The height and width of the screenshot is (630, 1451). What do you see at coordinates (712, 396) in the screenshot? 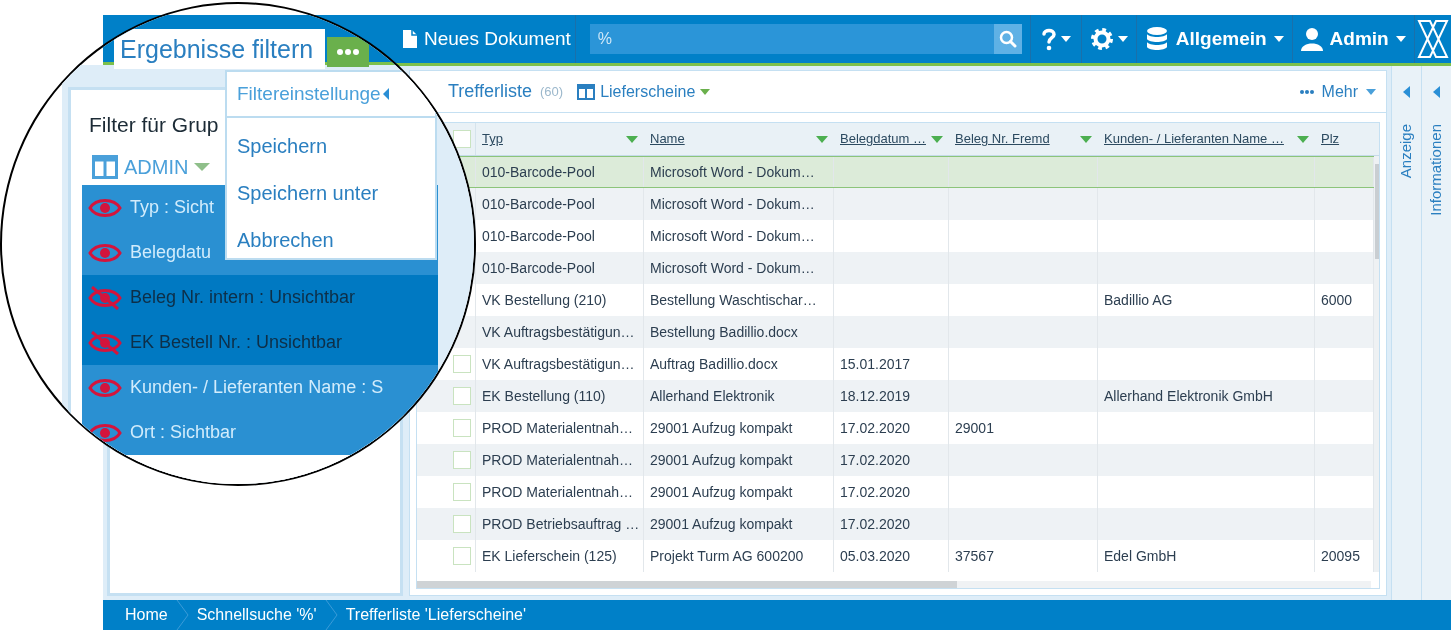
I see `table-cell-text: Allerhand Elektronik` at bounding box center [712, 396].